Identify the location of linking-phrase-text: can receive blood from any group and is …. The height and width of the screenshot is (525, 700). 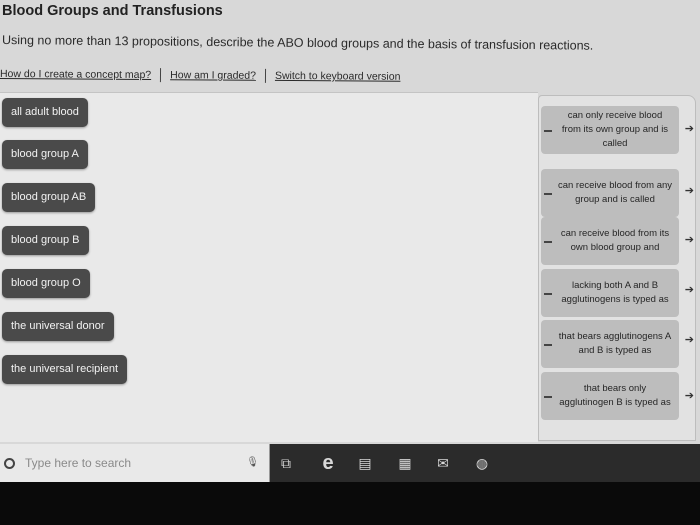
(615, 192).